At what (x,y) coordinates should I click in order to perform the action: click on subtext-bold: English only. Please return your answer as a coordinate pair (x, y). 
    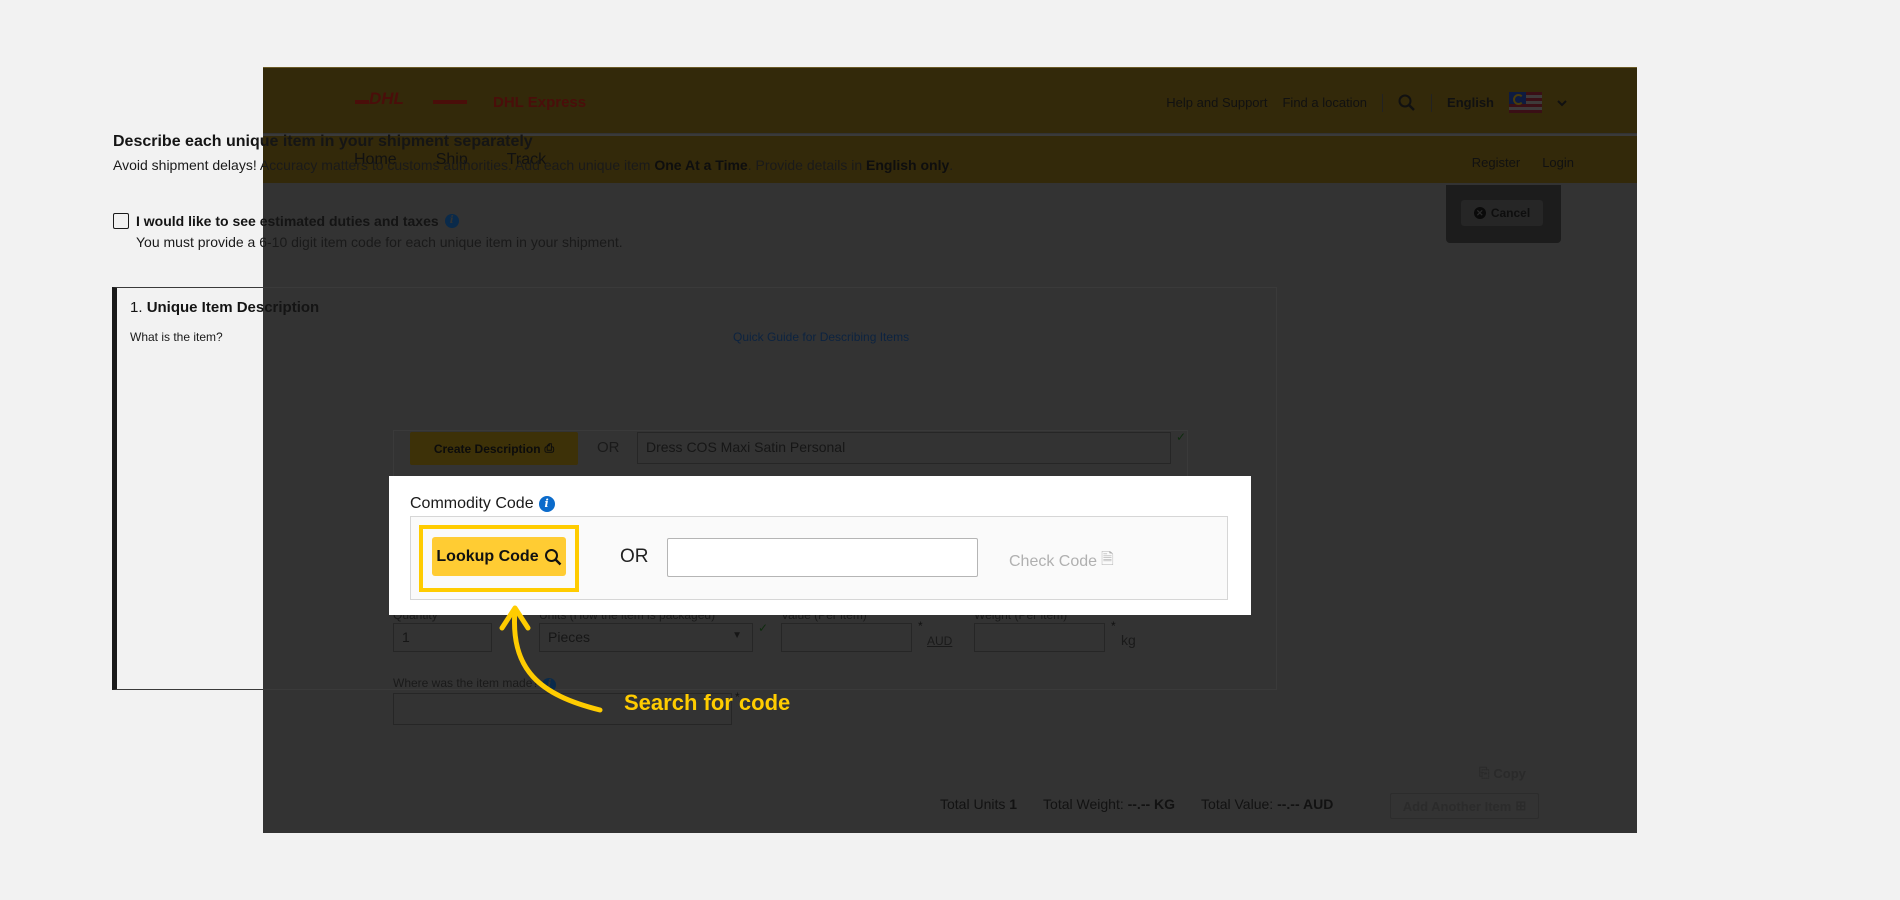
    Looking at the image, I should click on (908, 165).